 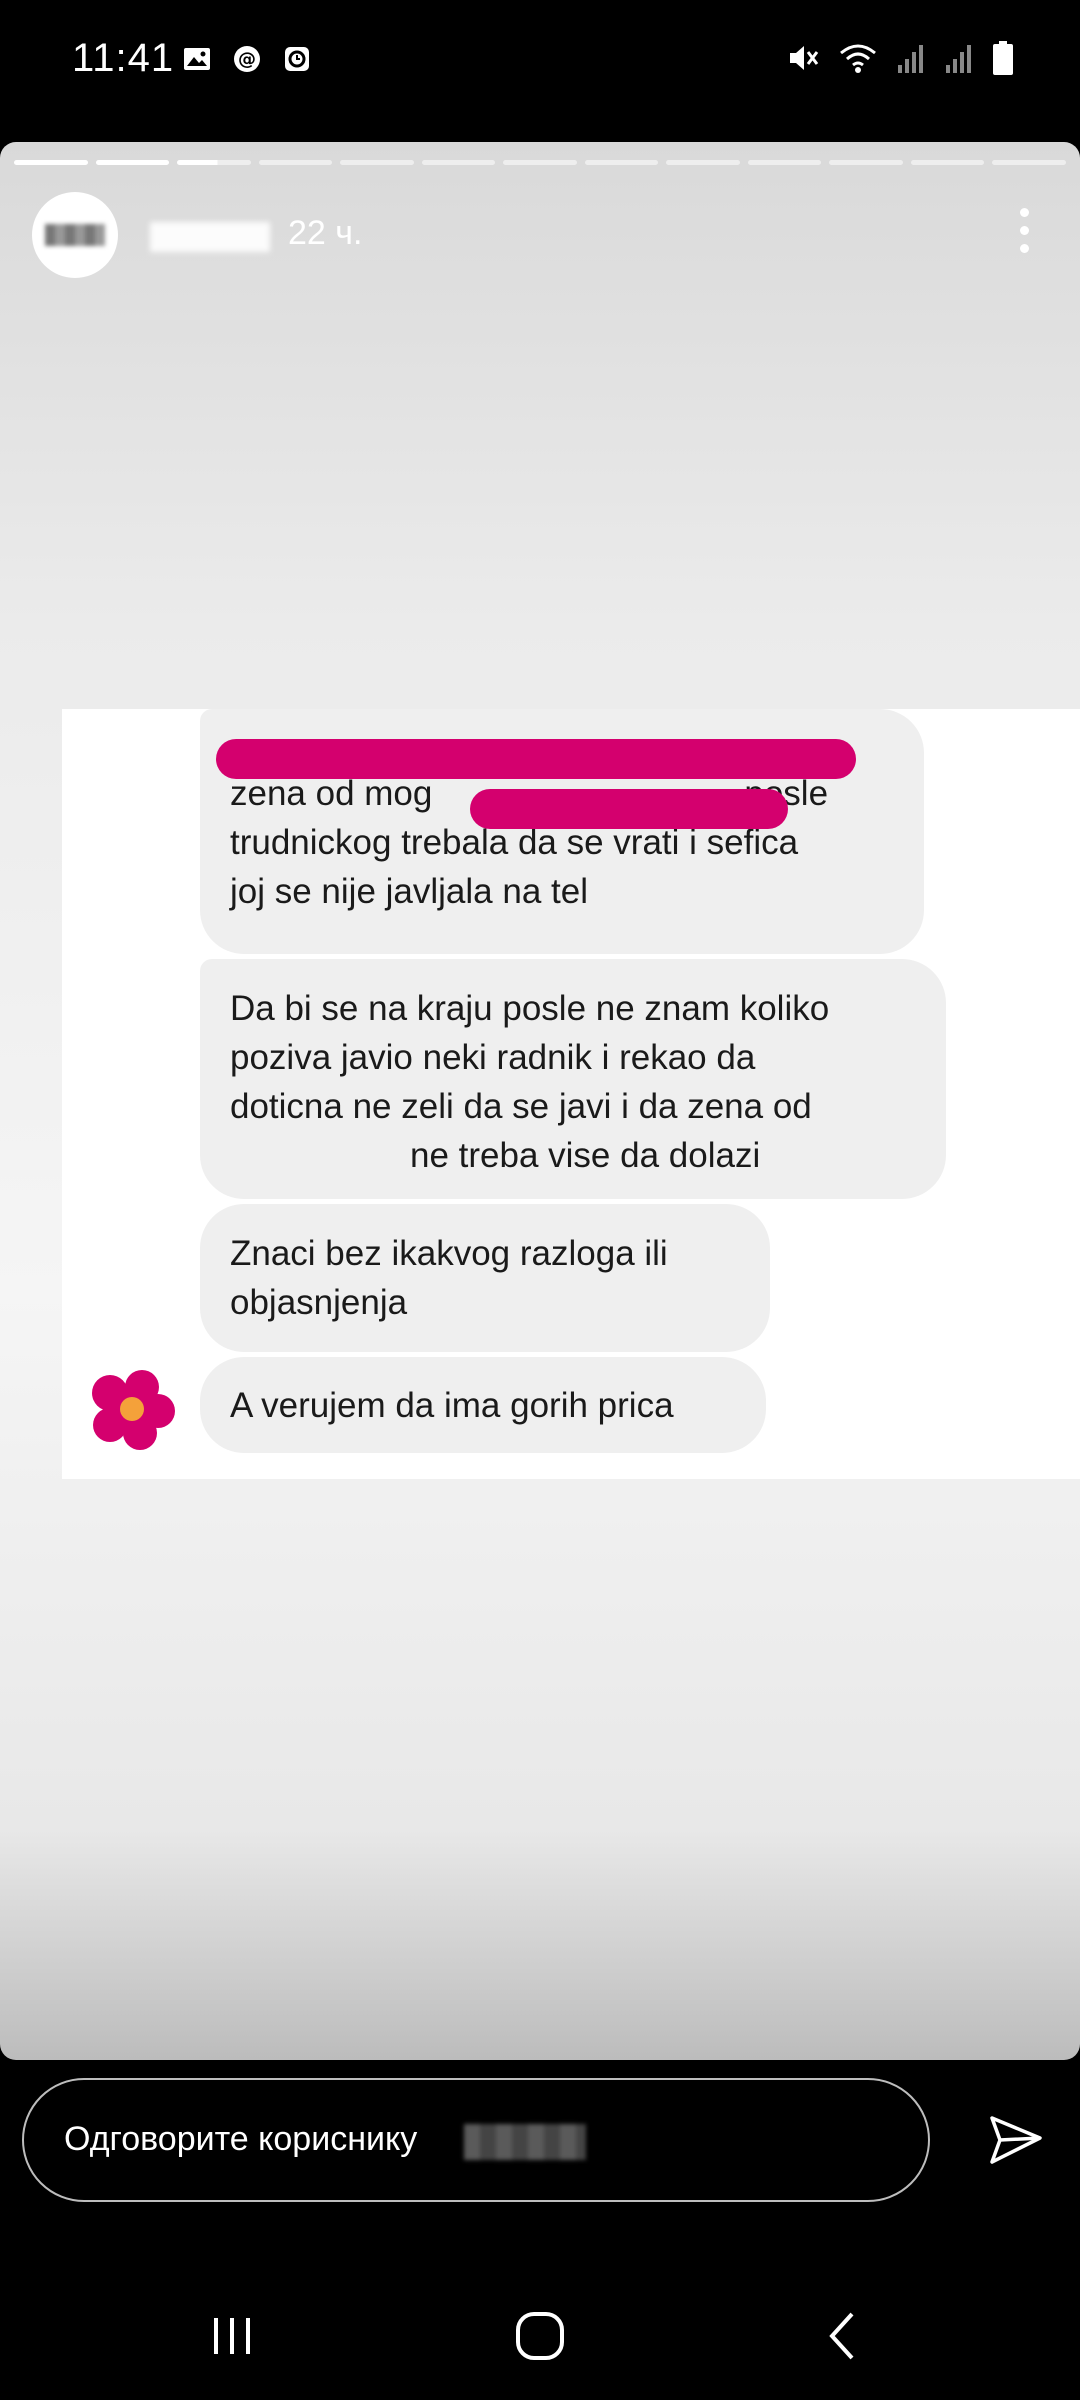 What do you see at coordinates (1016, 2140) in the screenshot?
I see `send-icon` at bounding box center [1016, 2140].